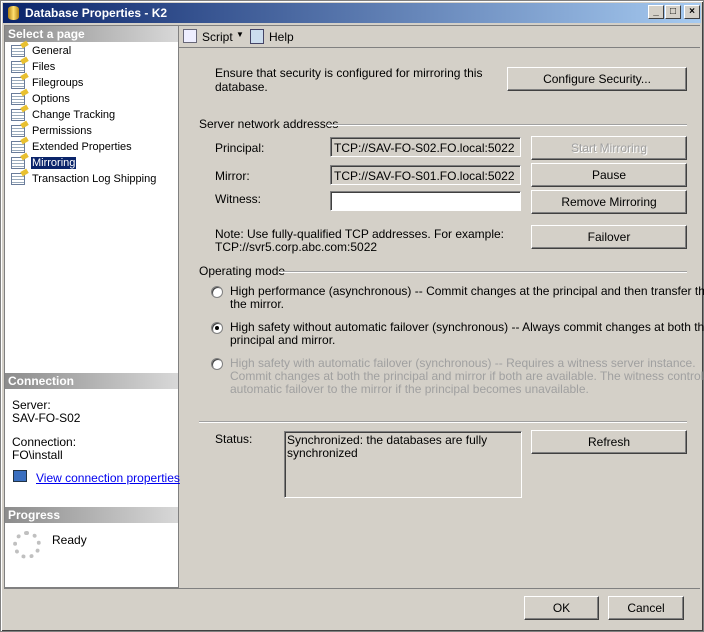  What do you see at coordinates (31, 405) in the screenshot?
I see `server-label: Server:` at bounding box center [31, 405].